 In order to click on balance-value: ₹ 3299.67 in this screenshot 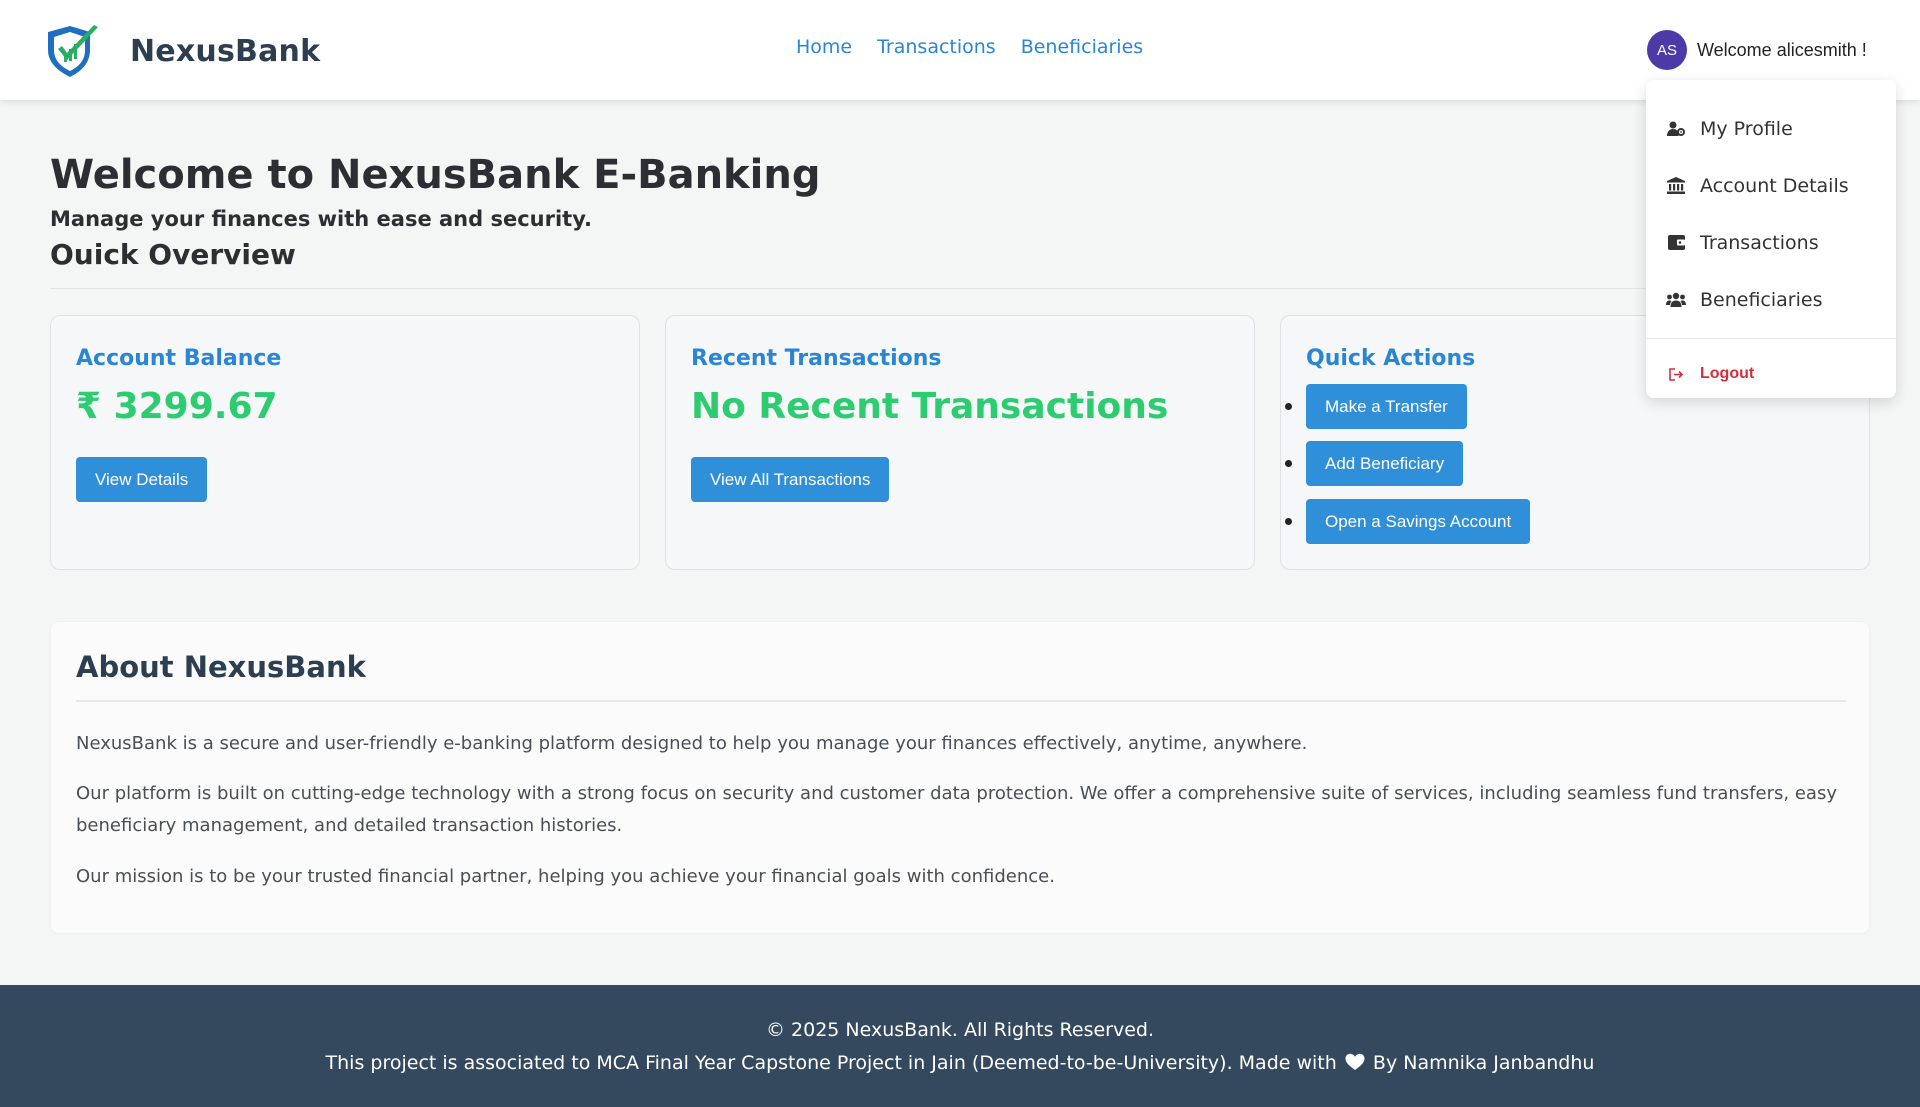, I will do `click(177, 406)`.